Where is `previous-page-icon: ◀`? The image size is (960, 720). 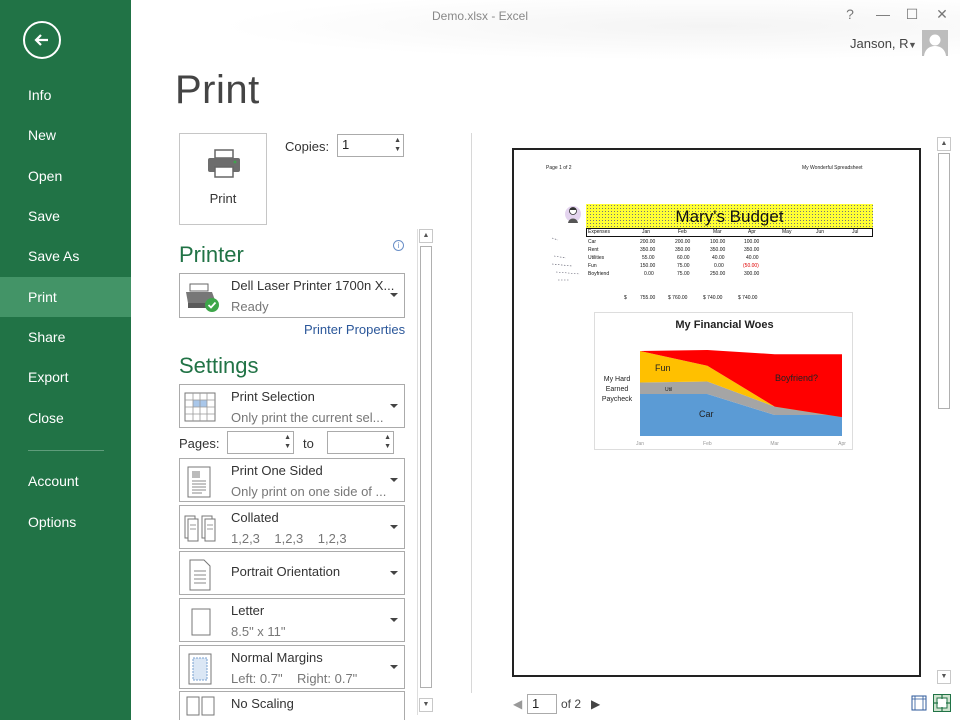 previous-page-icon: ◀ is located at coordinates (517, 704).